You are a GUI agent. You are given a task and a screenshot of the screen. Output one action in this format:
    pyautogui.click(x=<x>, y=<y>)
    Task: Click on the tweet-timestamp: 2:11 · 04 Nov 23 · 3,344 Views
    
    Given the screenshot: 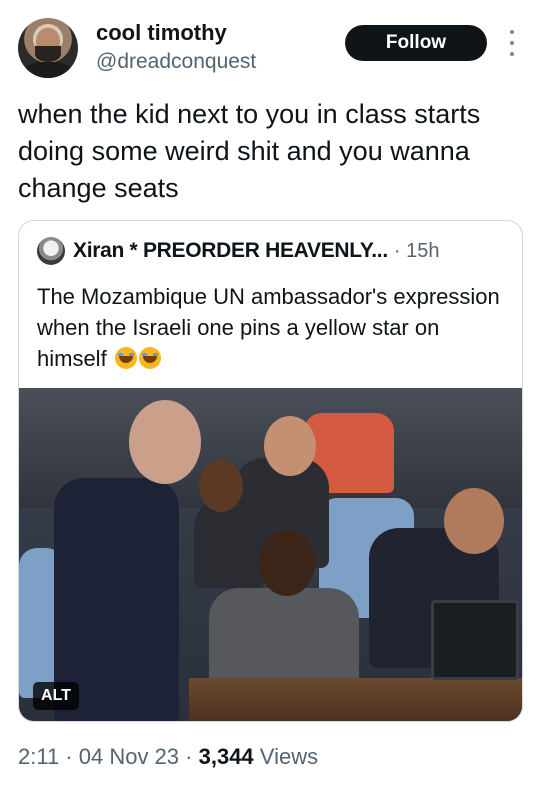 What is the action you would take?
    pyautogui.click(x=168, y=756)
    